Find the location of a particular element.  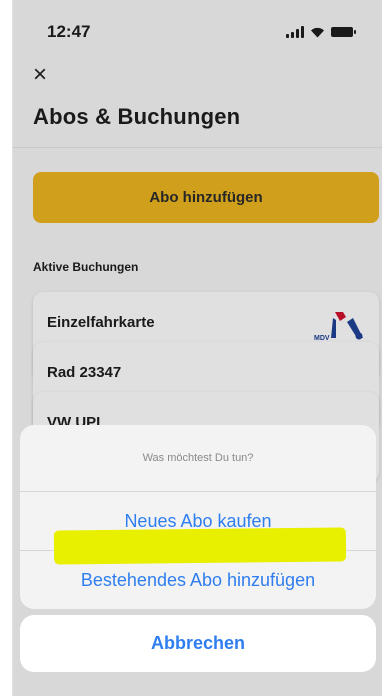

add-existing-subscription-option: Bestehendes Abo hinzufügen is located at coordinates (198, 580).